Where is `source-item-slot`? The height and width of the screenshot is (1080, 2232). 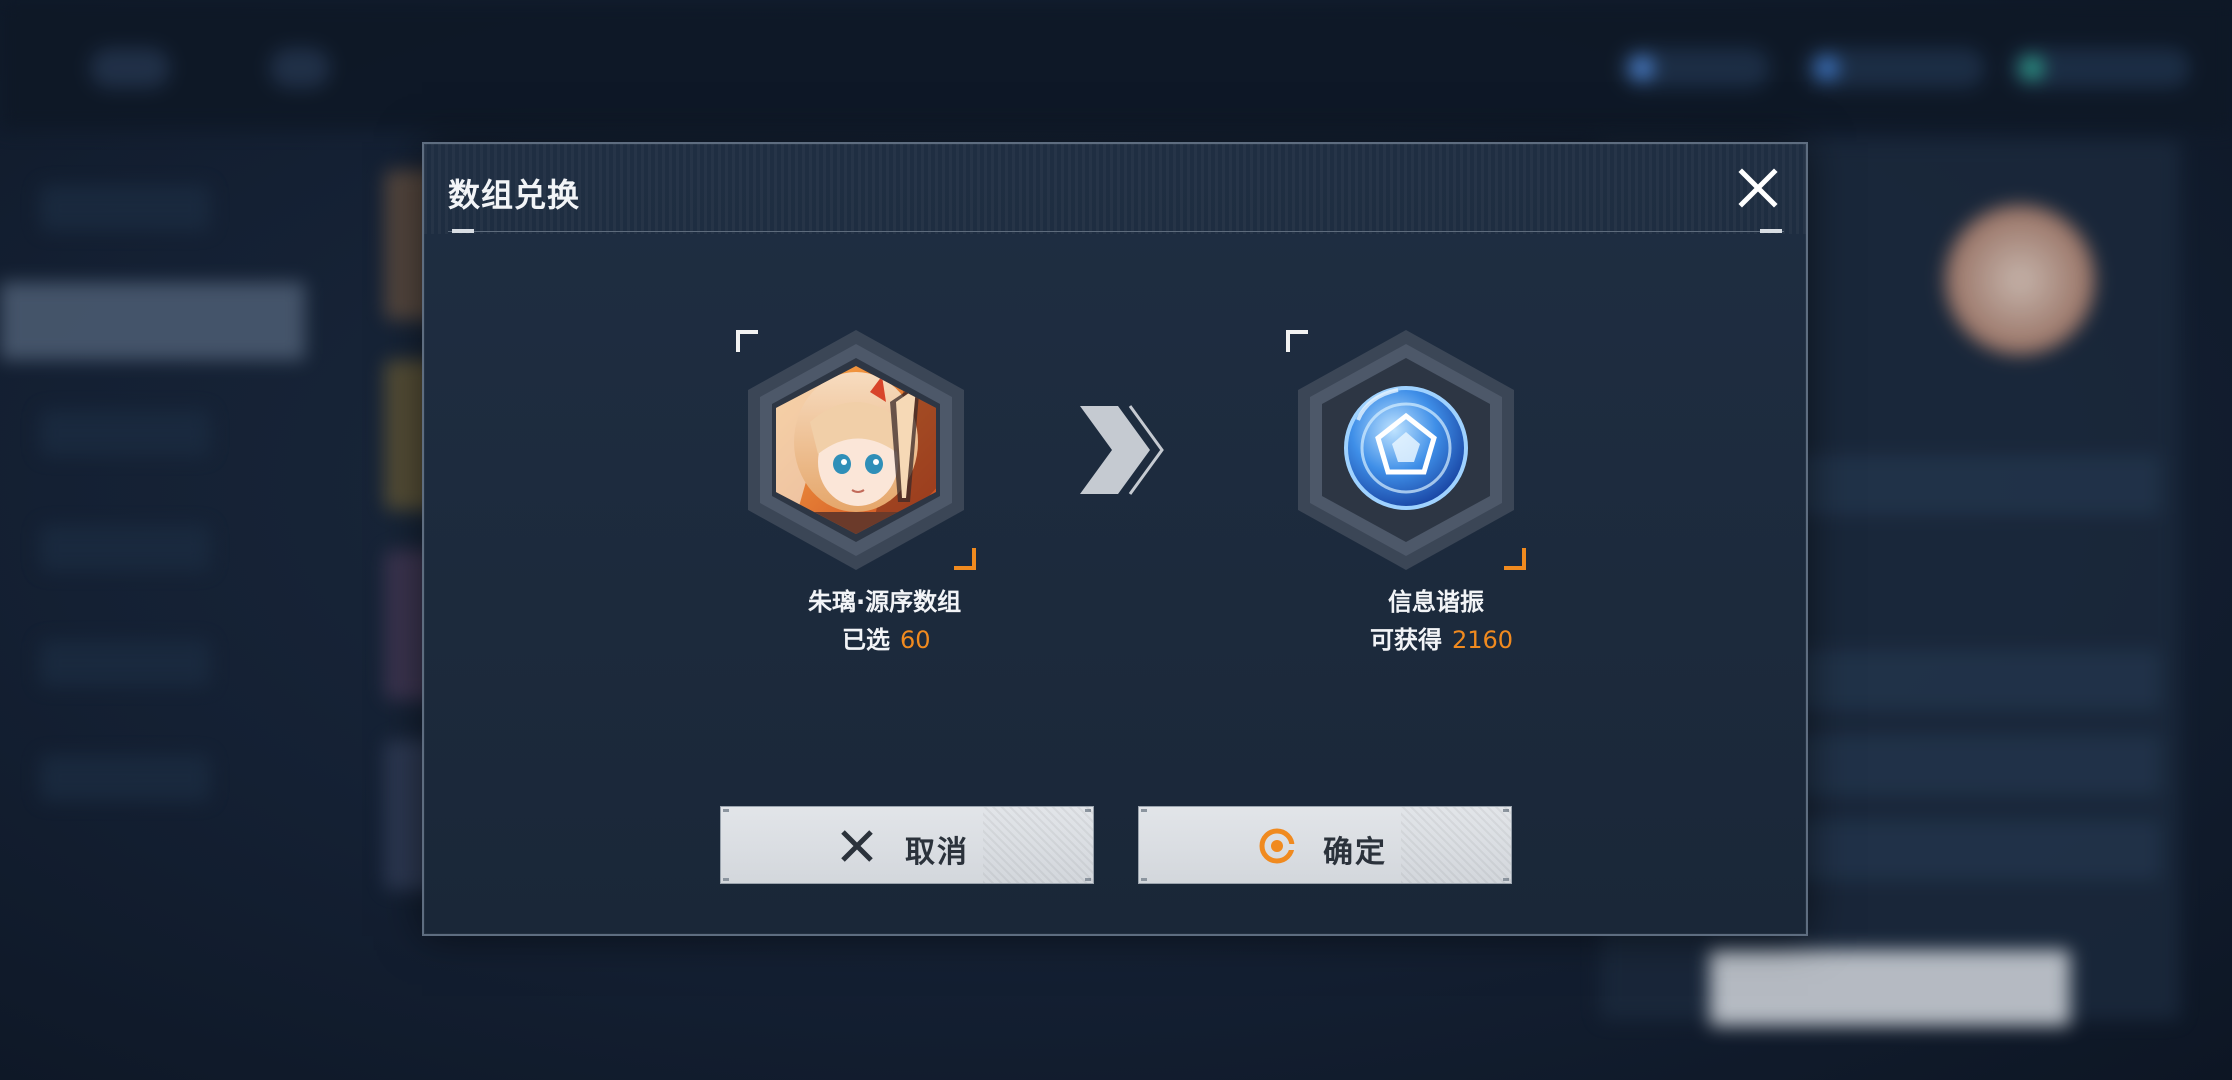 source-item-slot is located at coordinates (856, 446).